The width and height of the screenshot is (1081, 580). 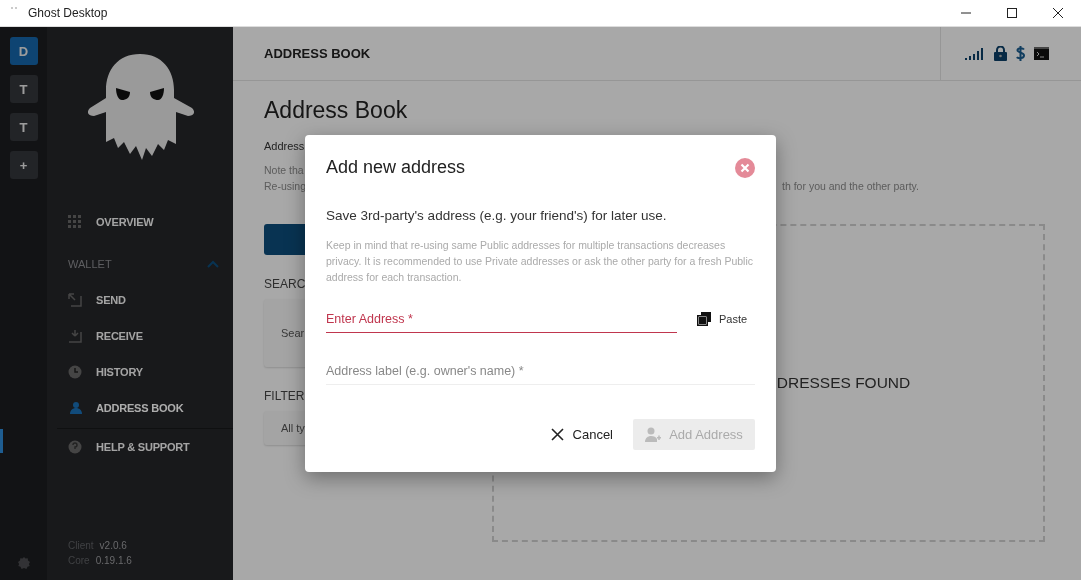 I want to click on grid-icon, so click(x=75, y=222).